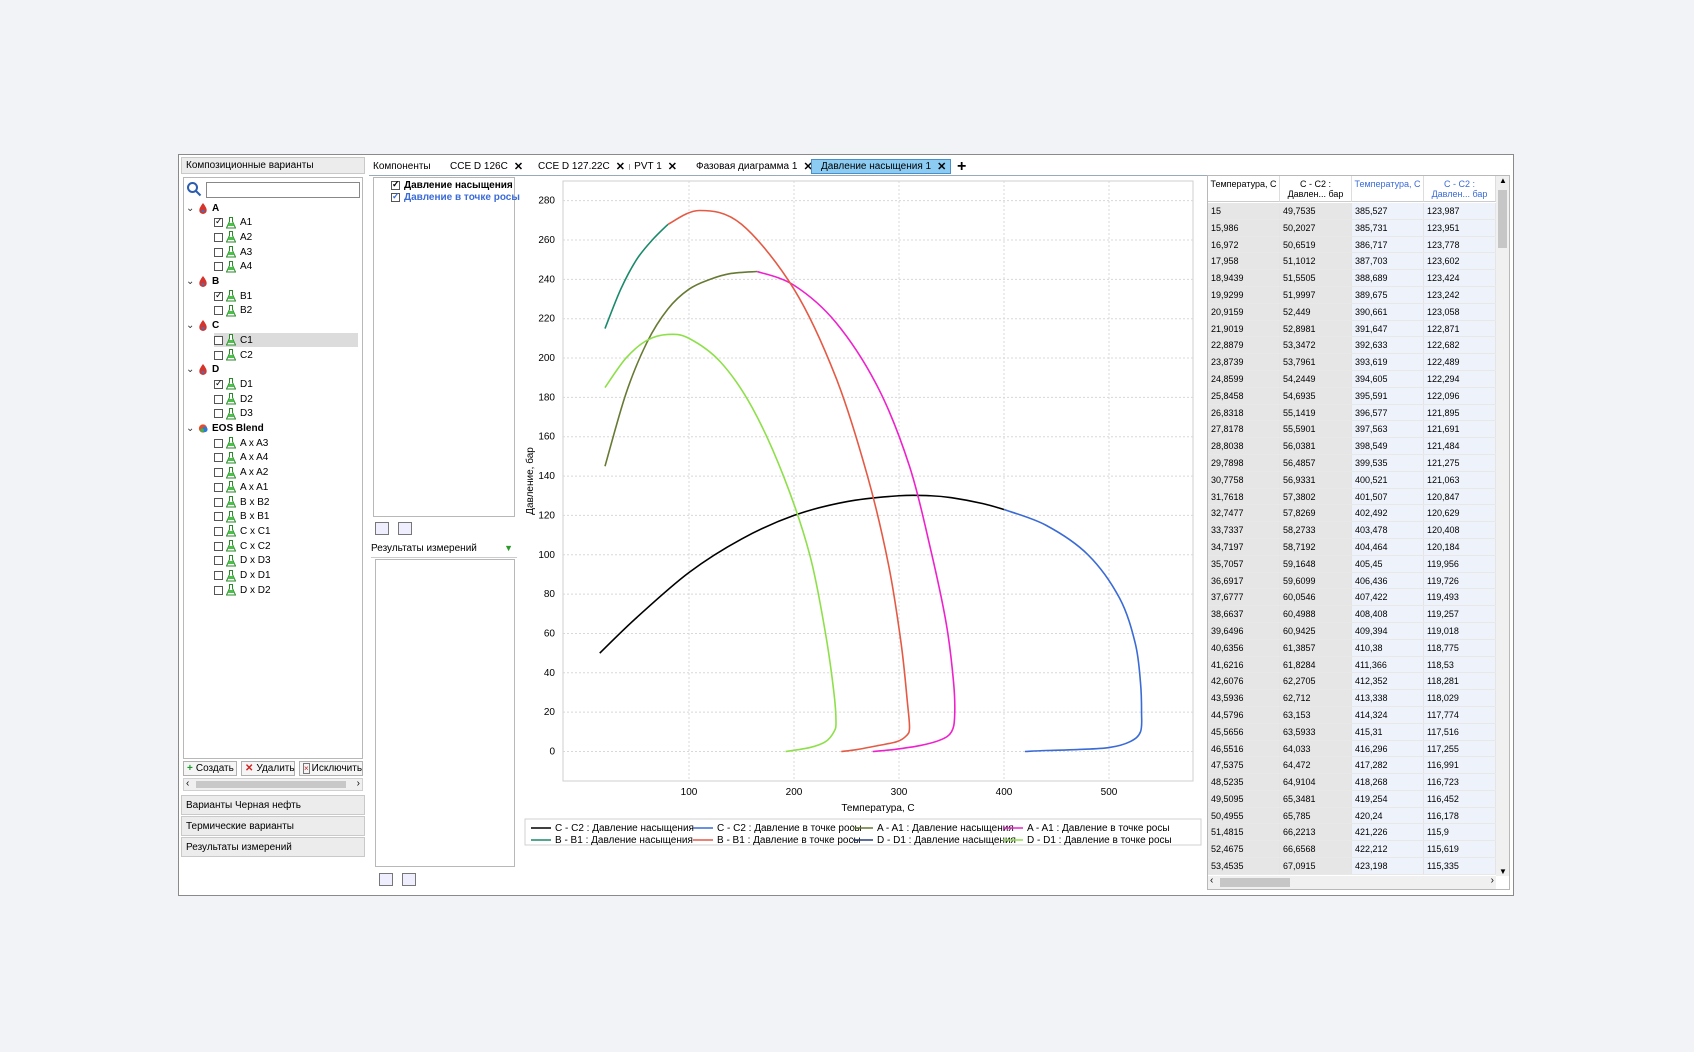  Describe the element at coordinates (1316, 815) in the screenshot. I see `table-cell: 65,785` at that location.